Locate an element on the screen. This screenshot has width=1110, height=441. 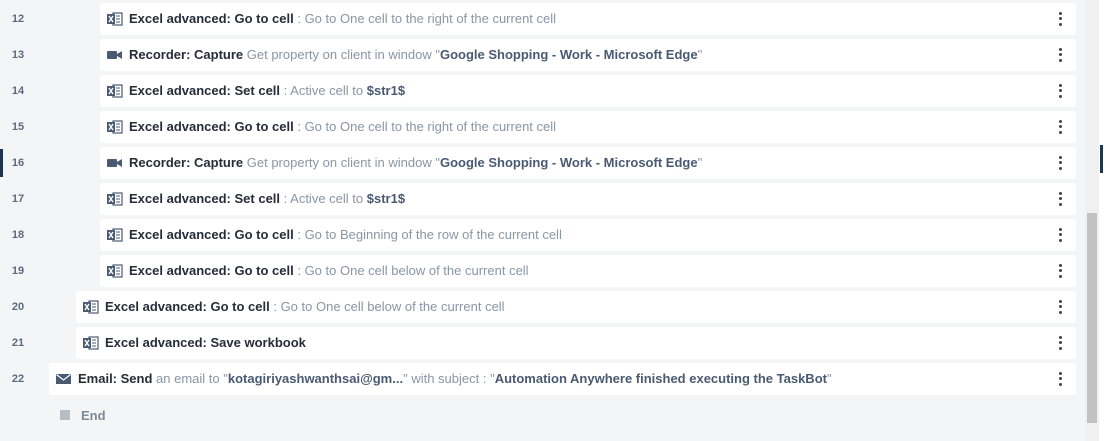
line-number: 12 is located at coordinates (18, 19).